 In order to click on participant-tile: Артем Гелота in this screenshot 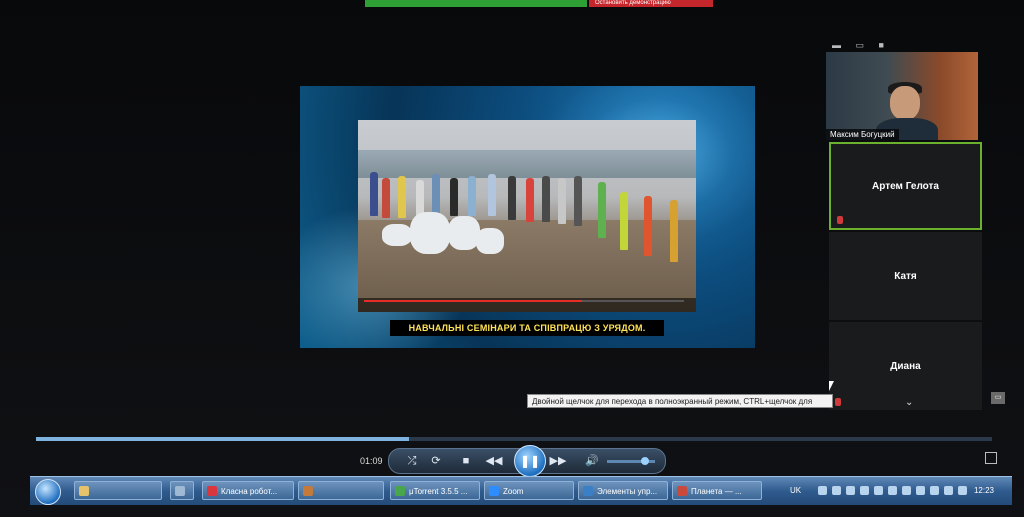, I will do `click(905, 186)`.